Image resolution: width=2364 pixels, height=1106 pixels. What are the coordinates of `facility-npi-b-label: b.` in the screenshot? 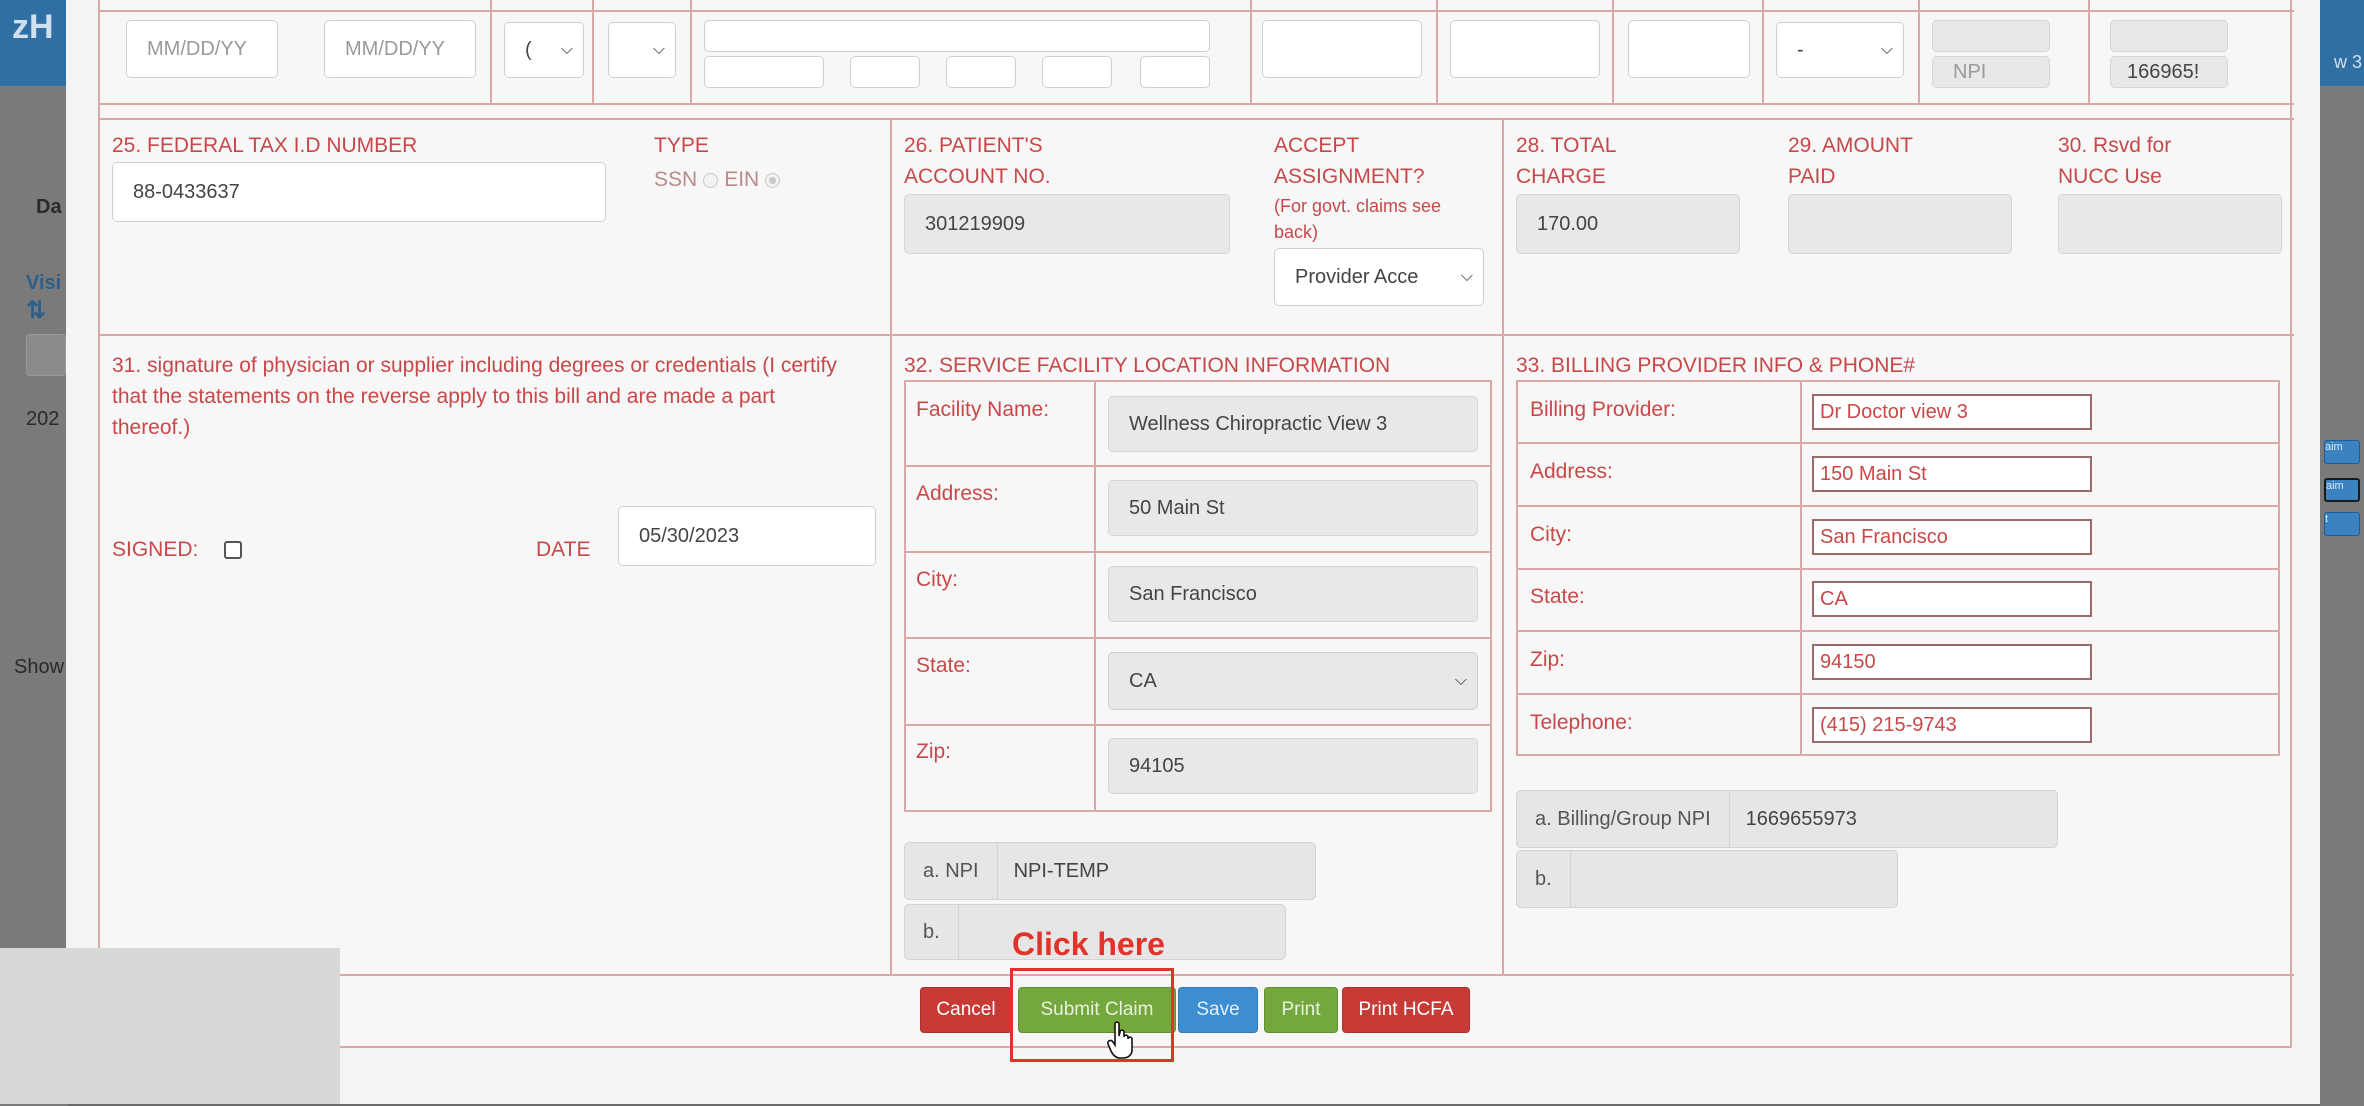 It's located at (932, 932).